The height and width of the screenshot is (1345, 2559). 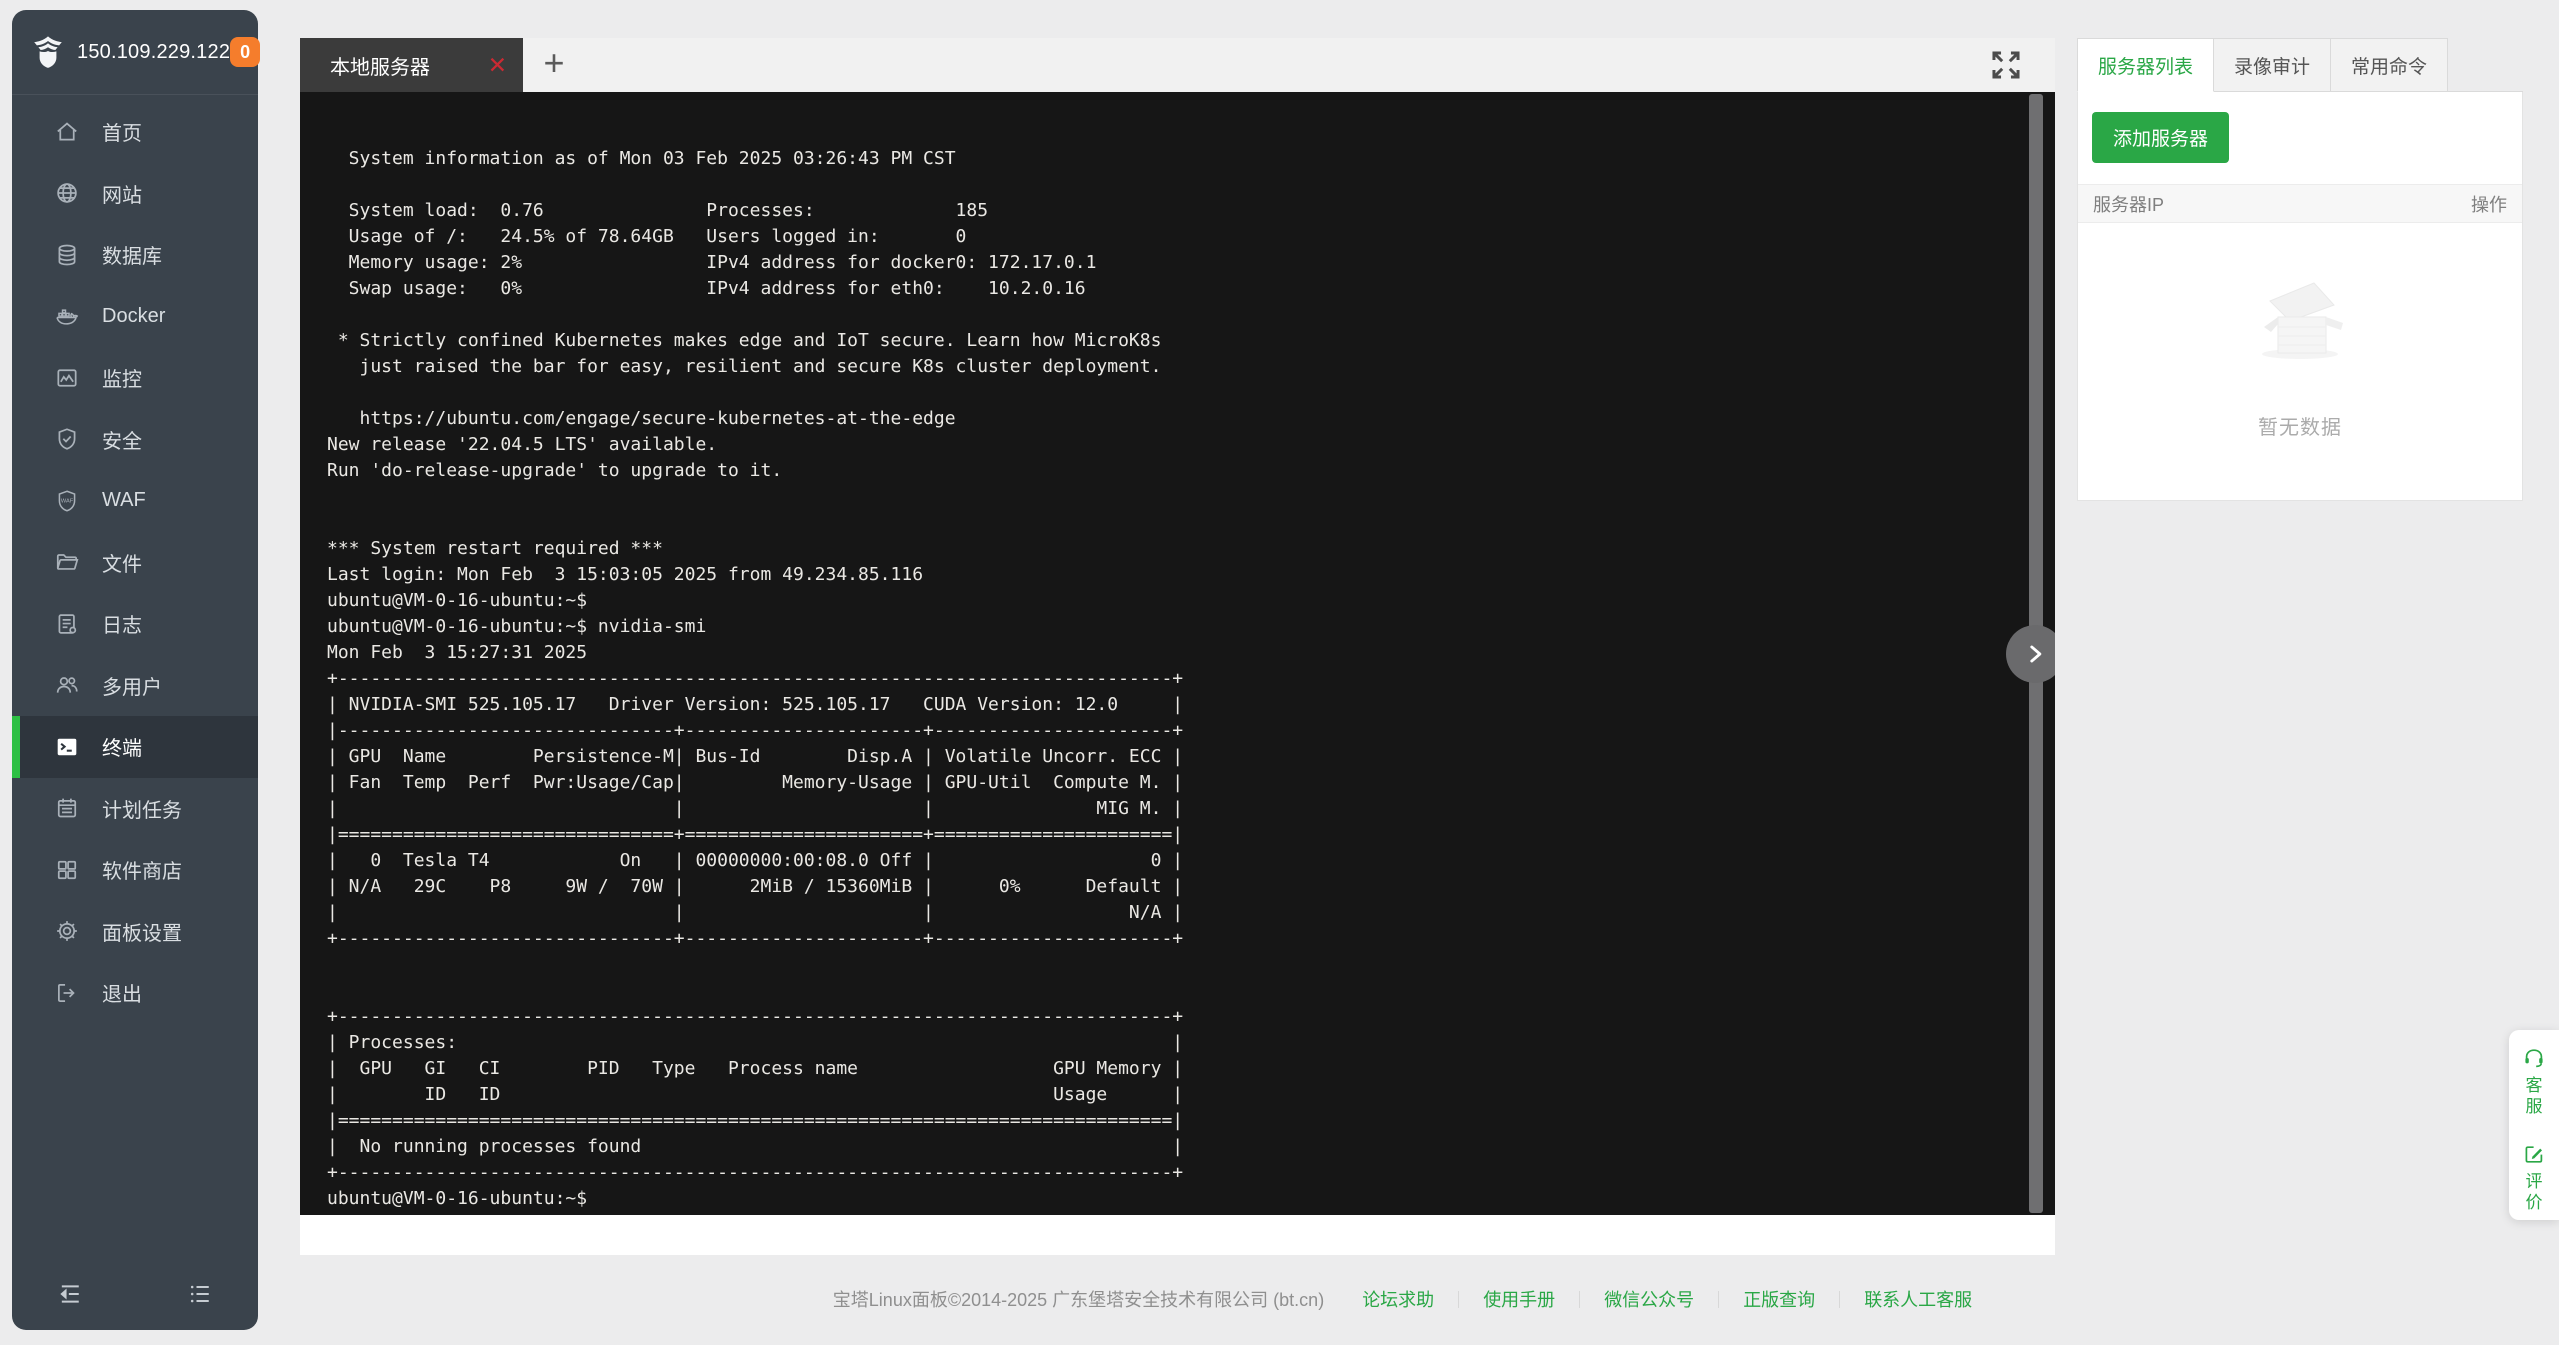 I want to click on gear-icon, so click(x=67, y=931).